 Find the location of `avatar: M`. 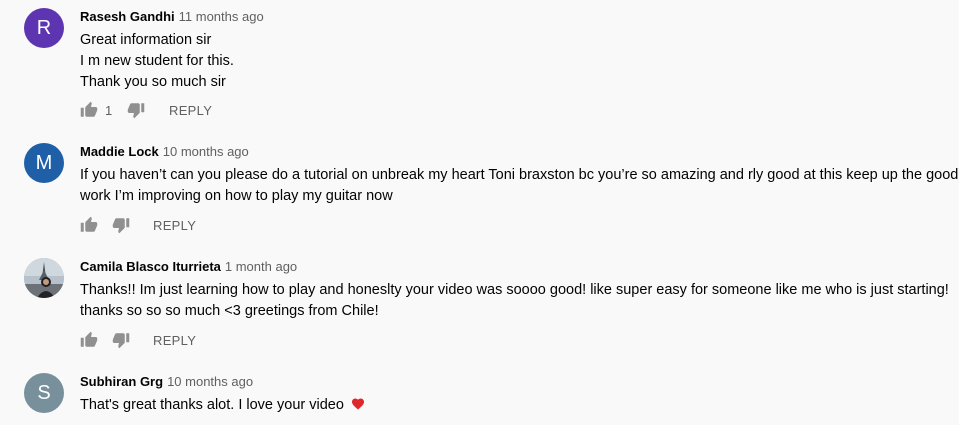

avatar: M is located at coordinates (44, 163).